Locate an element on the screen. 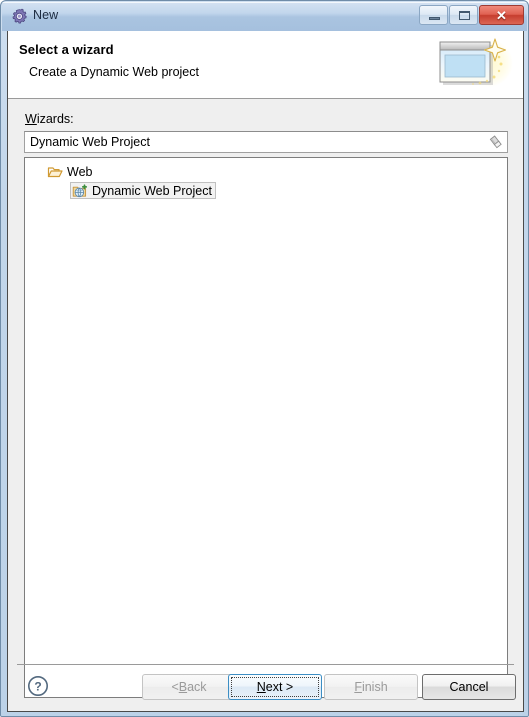  back-button: < Back is located at coordinates (189, 687).